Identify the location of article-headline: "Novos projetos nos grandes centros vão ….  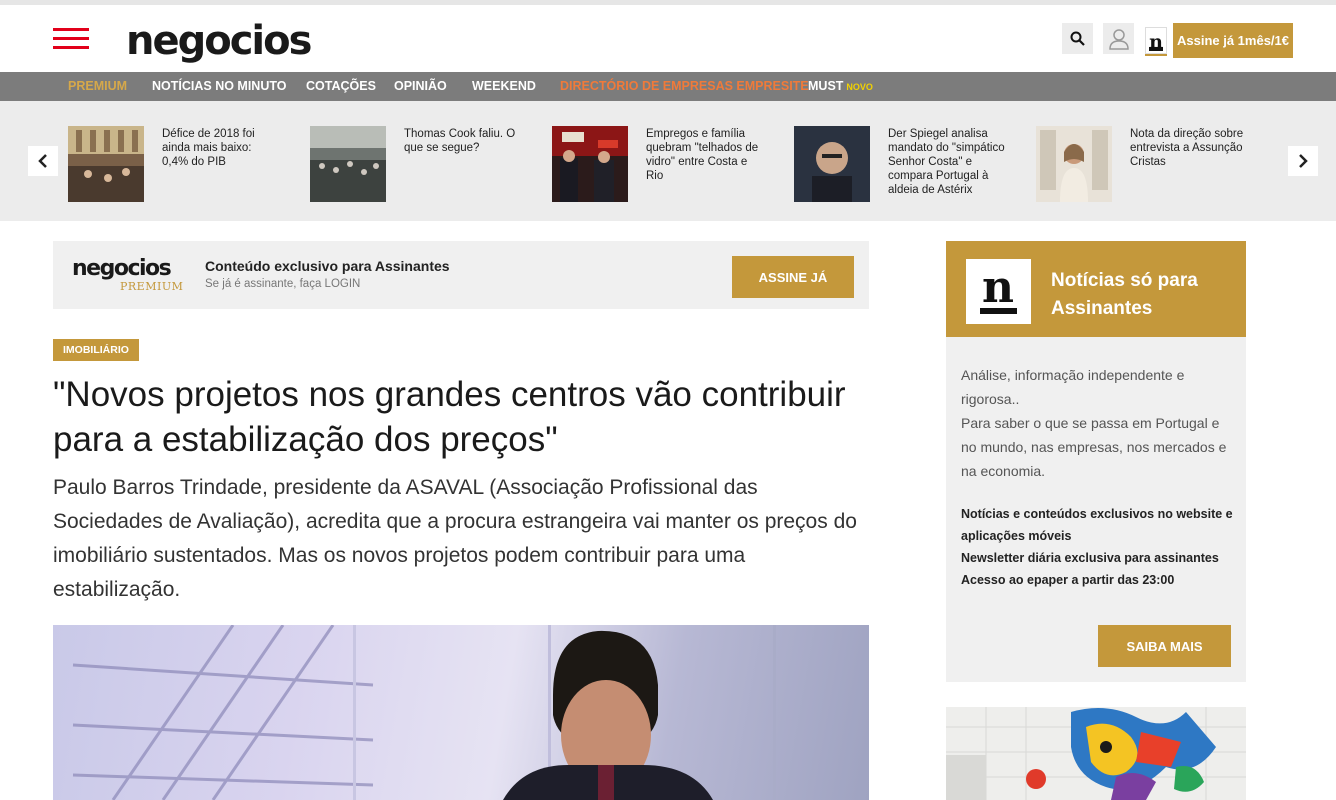
(449, 417).